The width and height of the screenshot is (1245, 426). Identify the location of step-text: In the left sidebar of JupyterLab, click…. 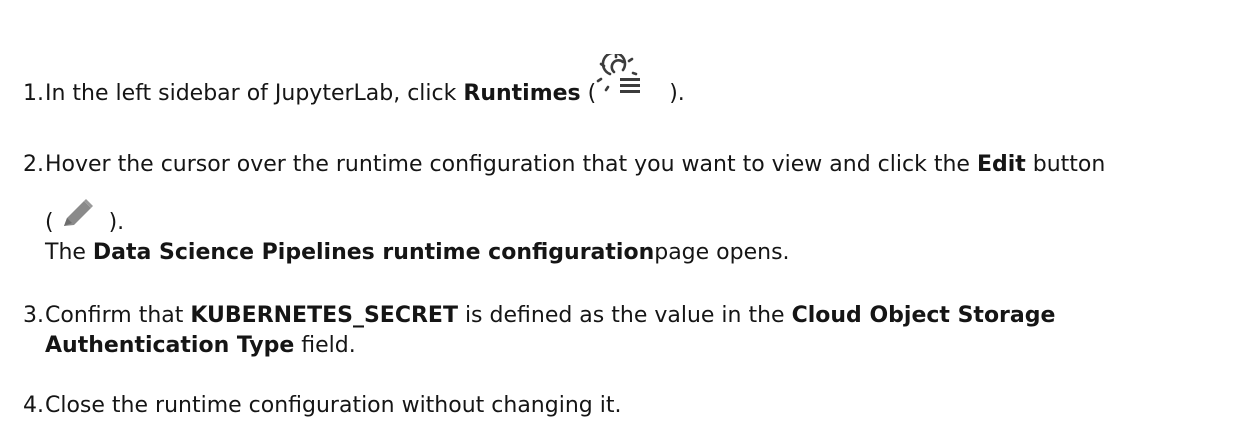
(365, 82).